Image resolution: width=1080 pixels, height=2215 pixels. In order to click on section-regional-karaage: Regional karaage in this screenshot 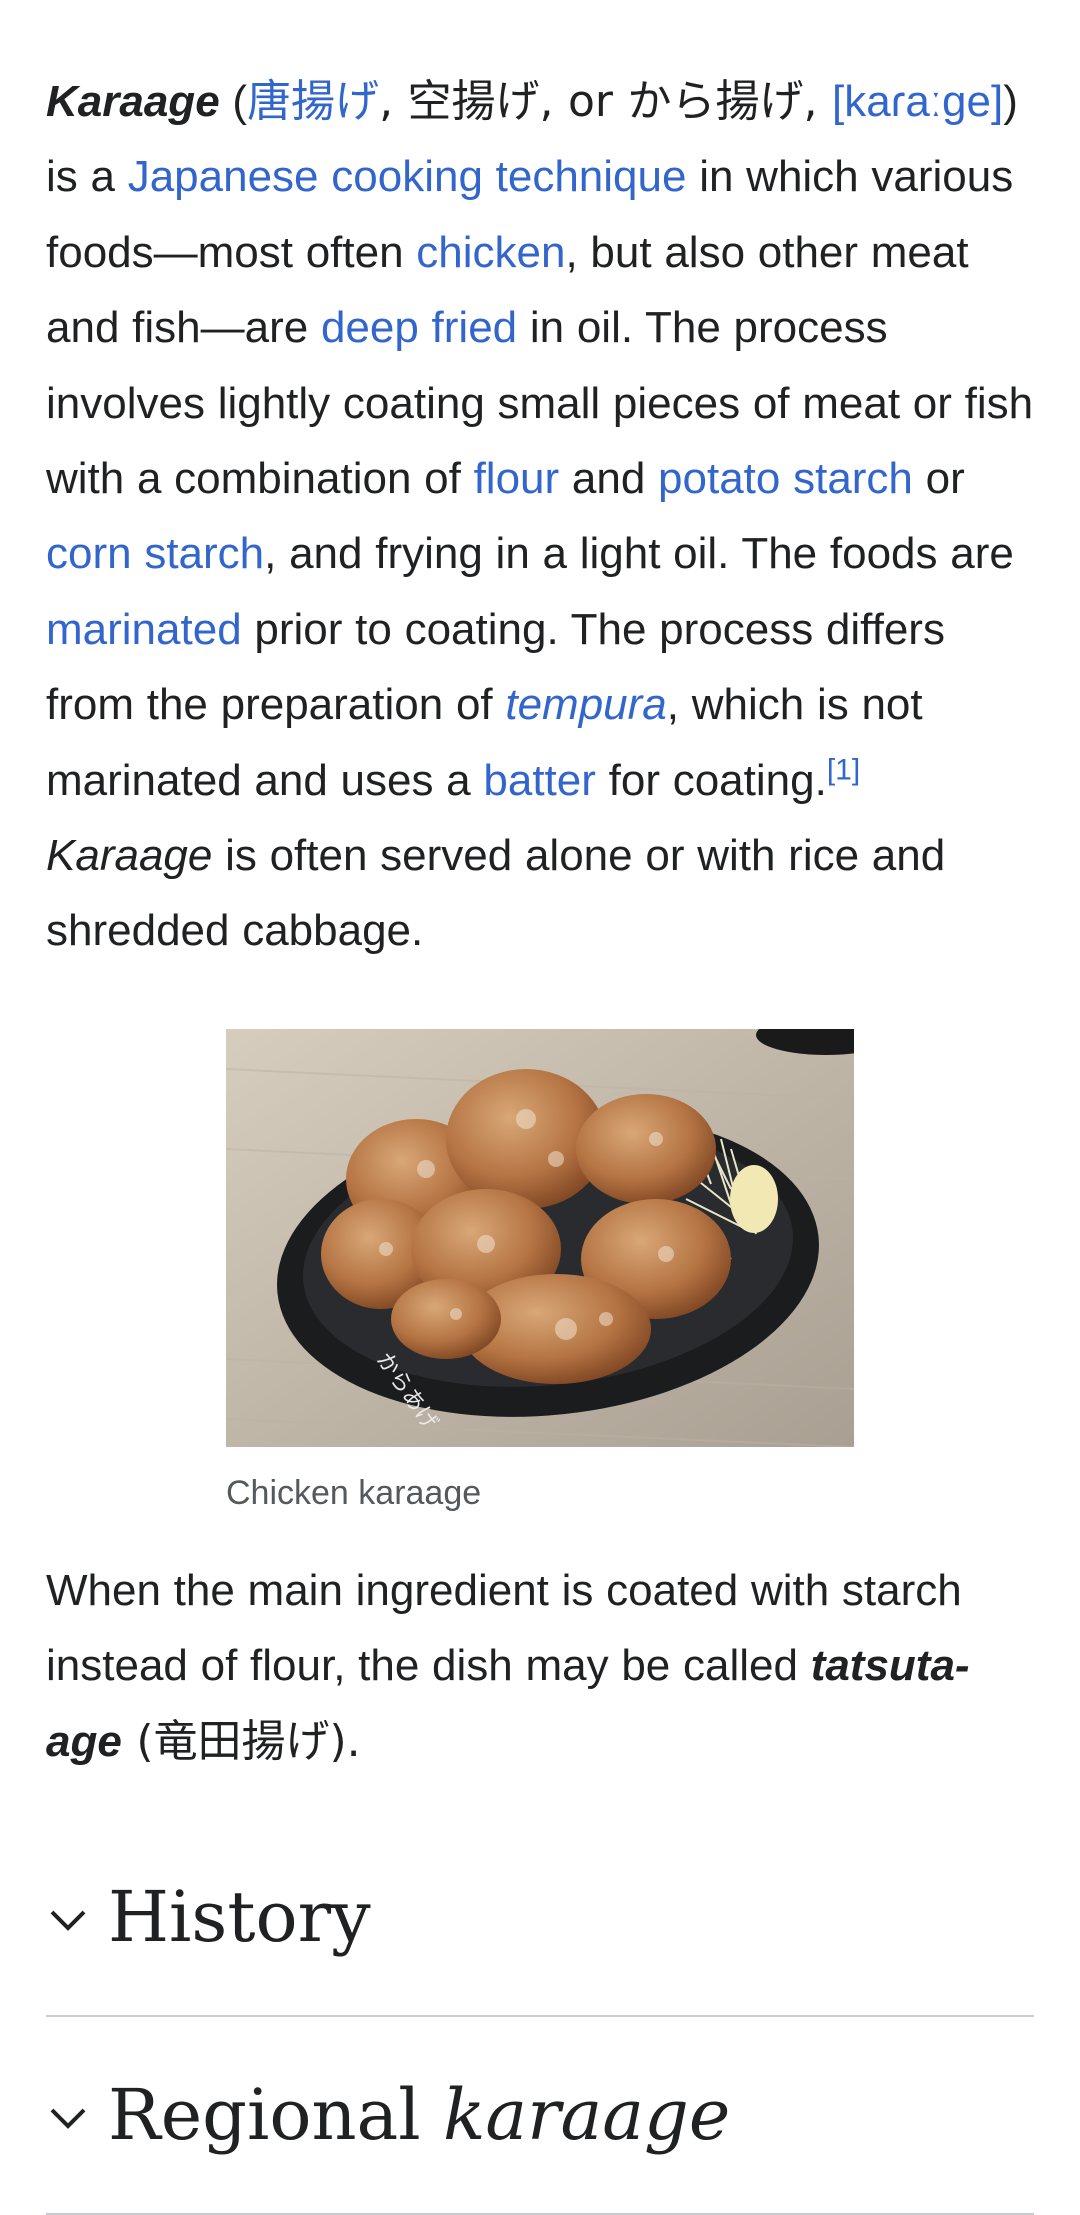, I will do `click(540, 2116)`.